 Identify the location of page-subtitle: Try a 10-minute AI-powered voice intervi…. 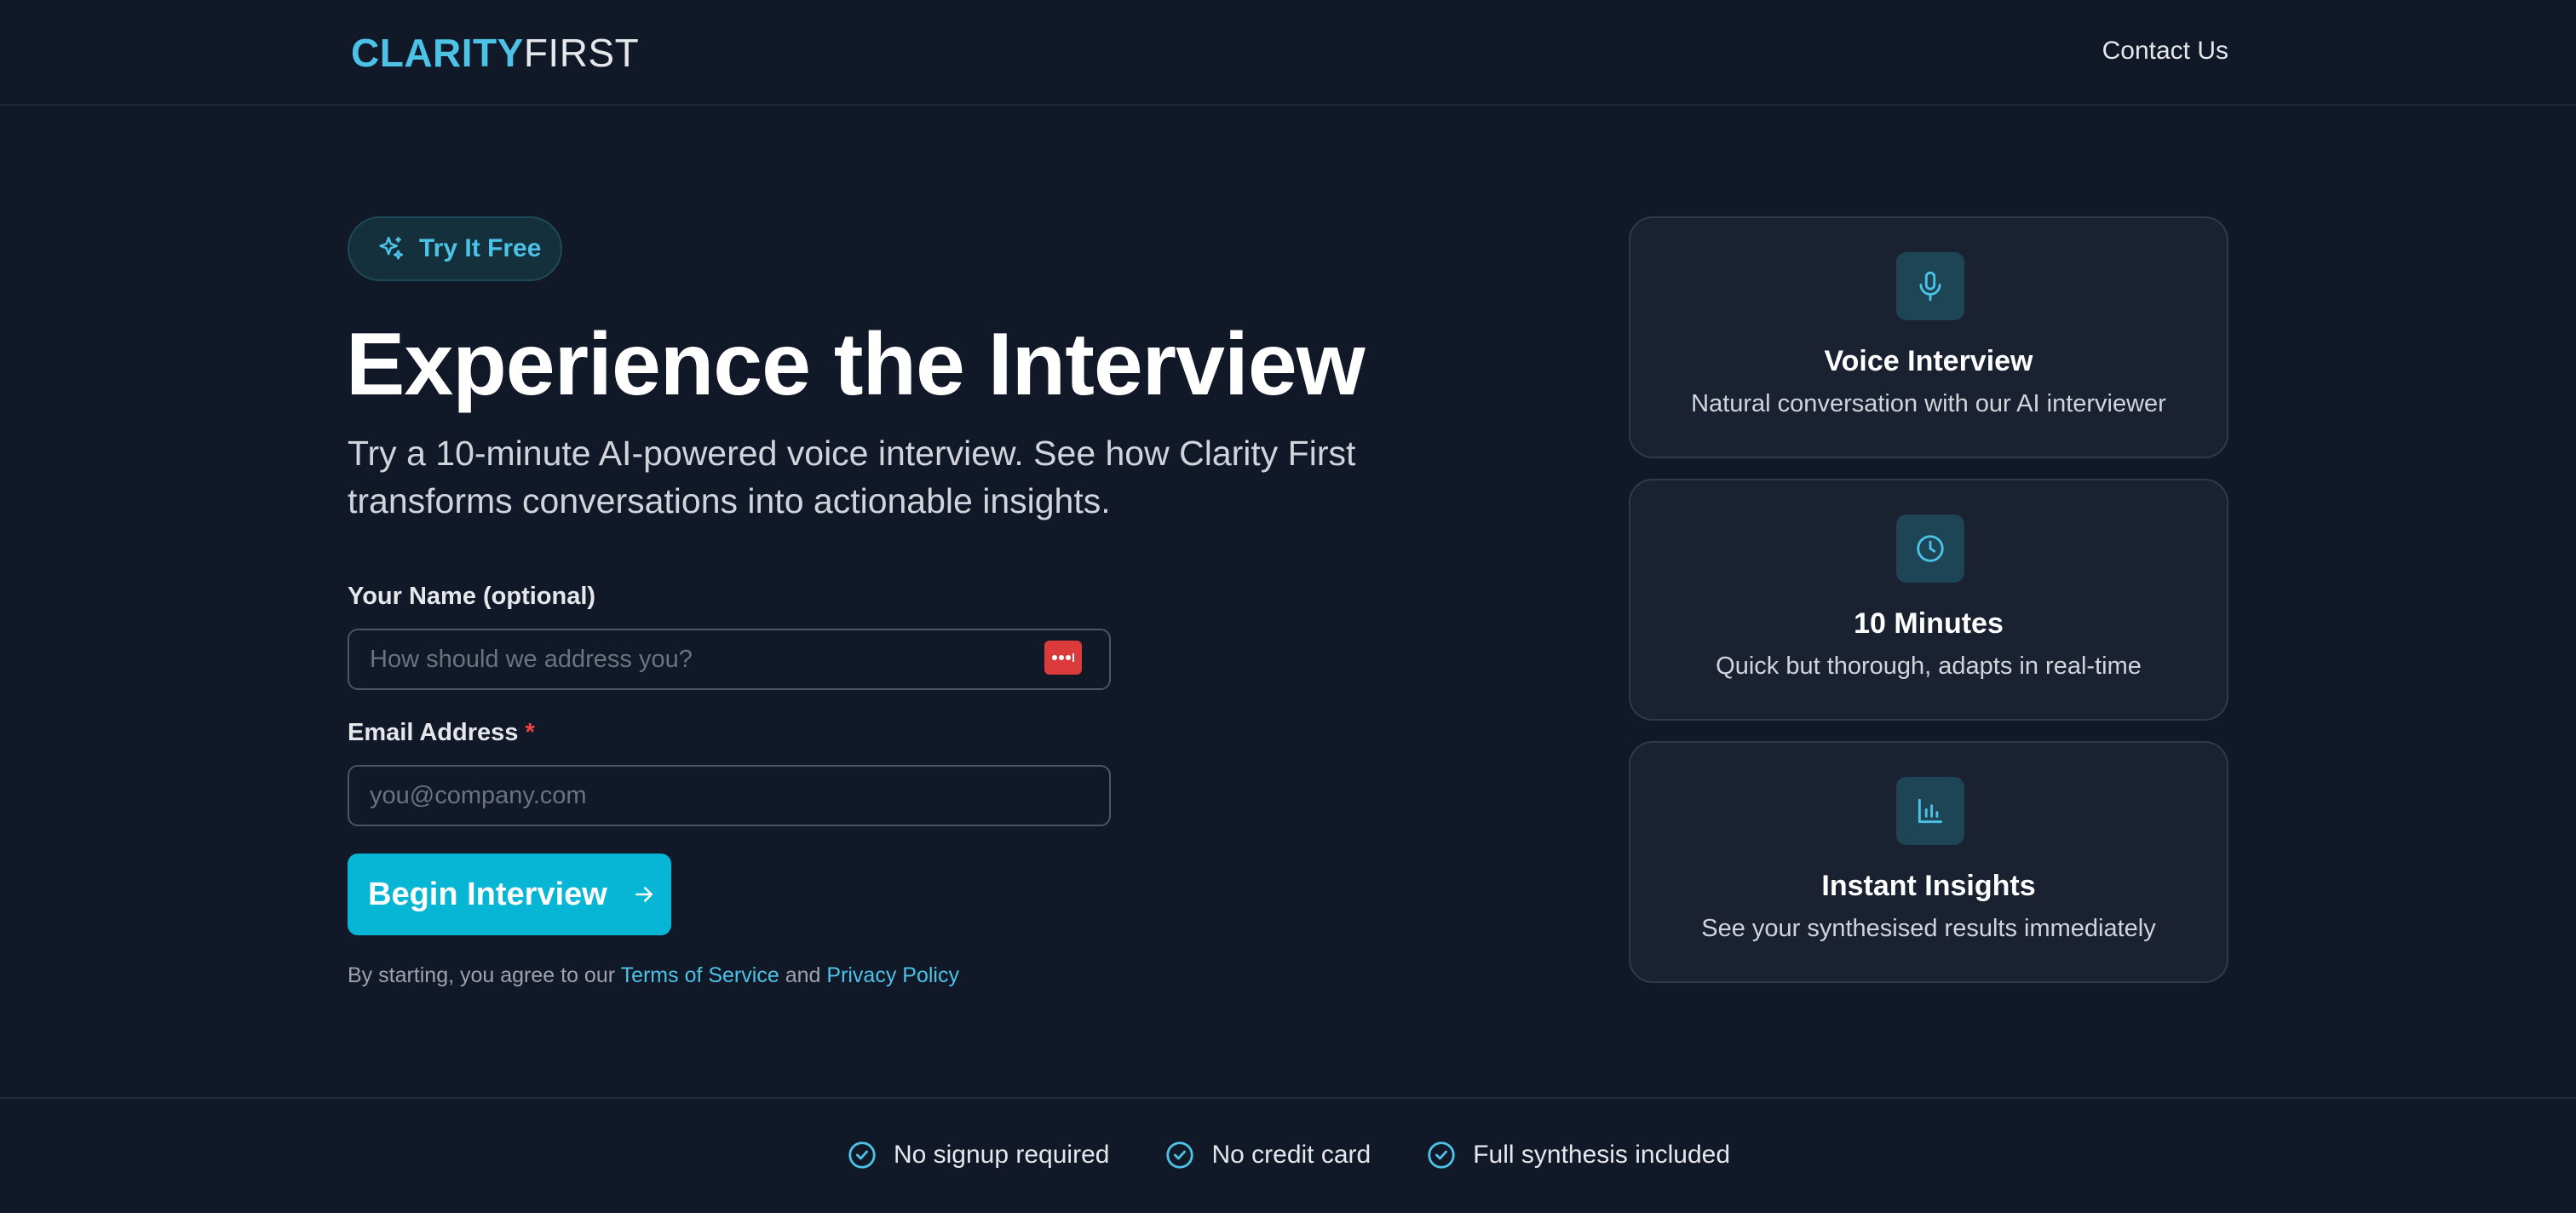
(852, 477).